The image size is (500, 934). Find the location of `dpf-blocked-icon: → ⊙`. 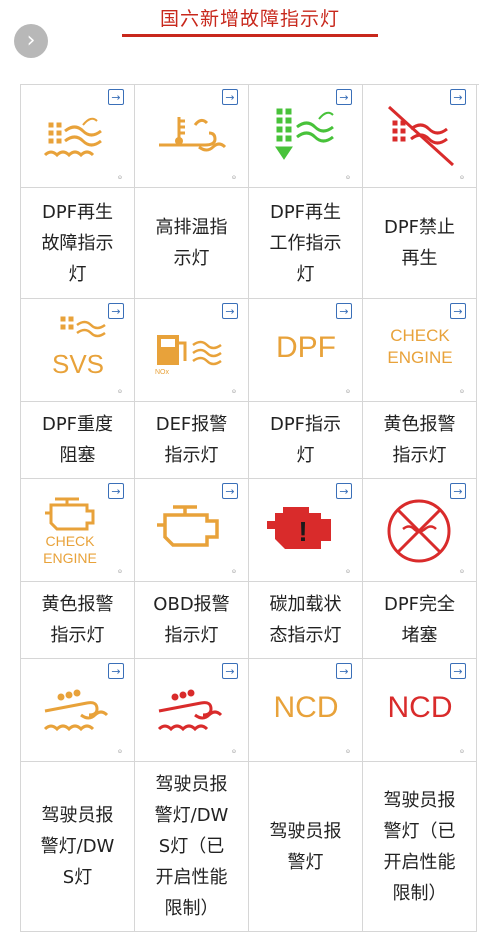

dpf-blocked-icon: → ⊙ is located at coordinates (420, 530).